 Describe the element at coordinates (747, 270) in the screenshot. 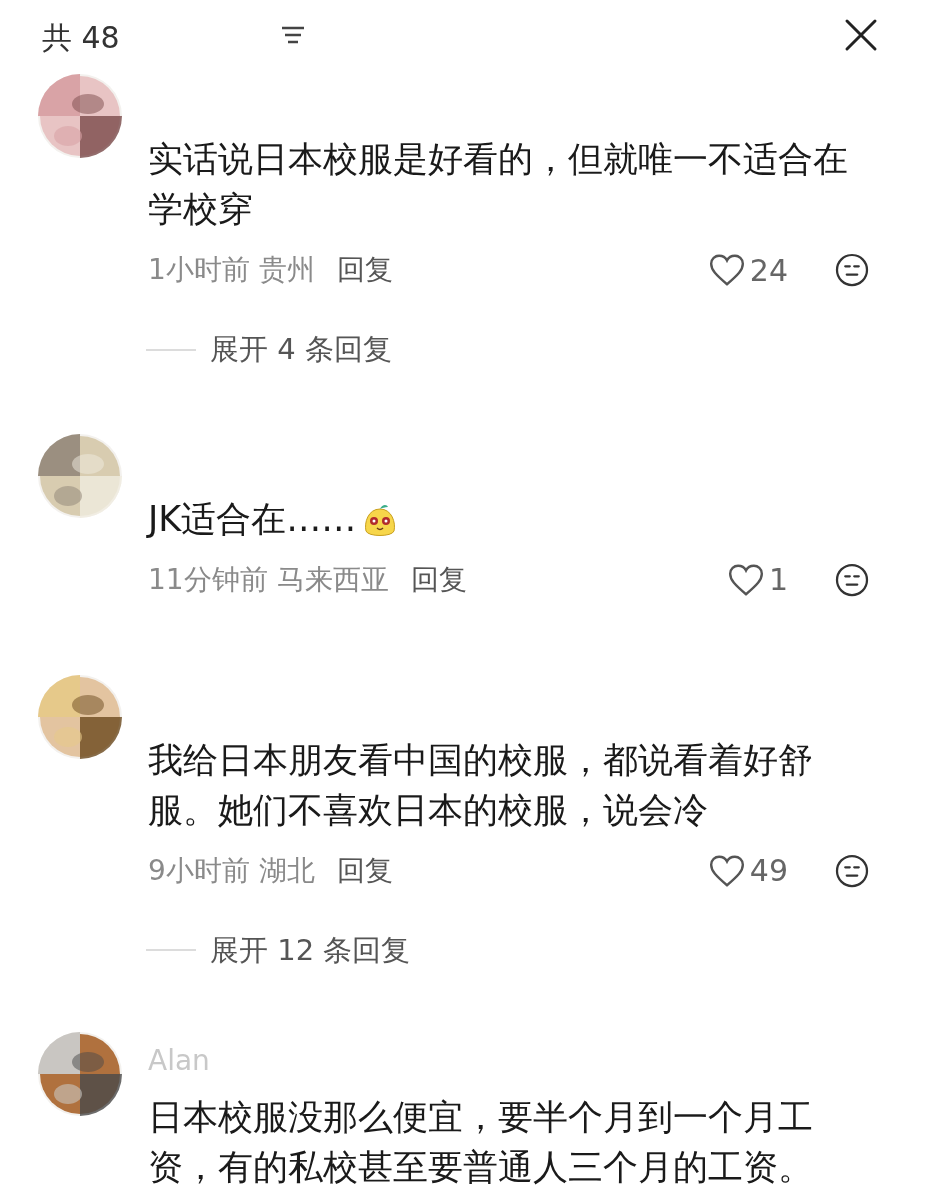

I see `like-button: 24` at that location.